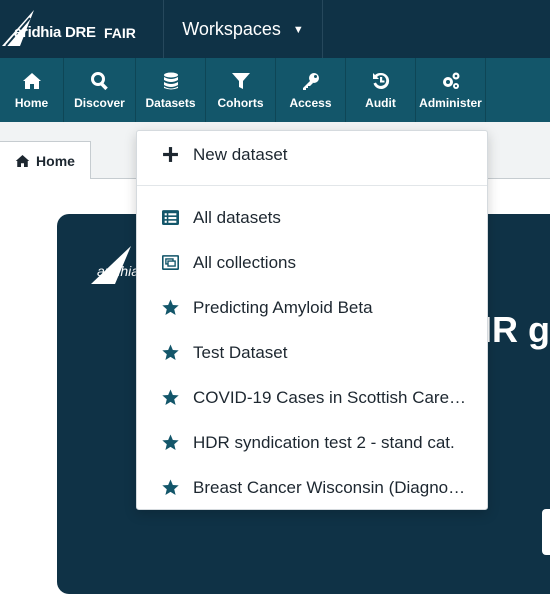 The width and height of the screenshot is (550, 594). I want to click on database-icon, so click(170, 80).